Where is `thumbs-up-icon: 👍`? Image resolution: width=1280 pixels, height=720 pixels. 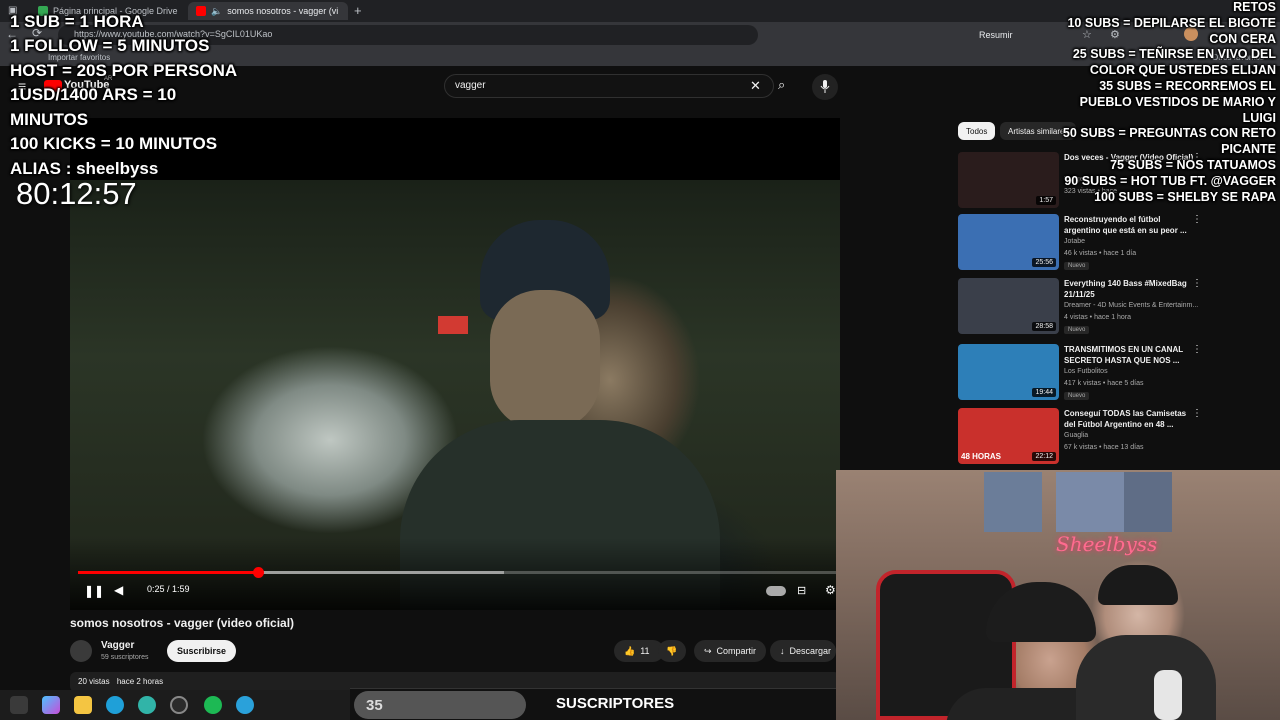 thumbs-up-icon: 👍 is located at coordinates (630, 650).